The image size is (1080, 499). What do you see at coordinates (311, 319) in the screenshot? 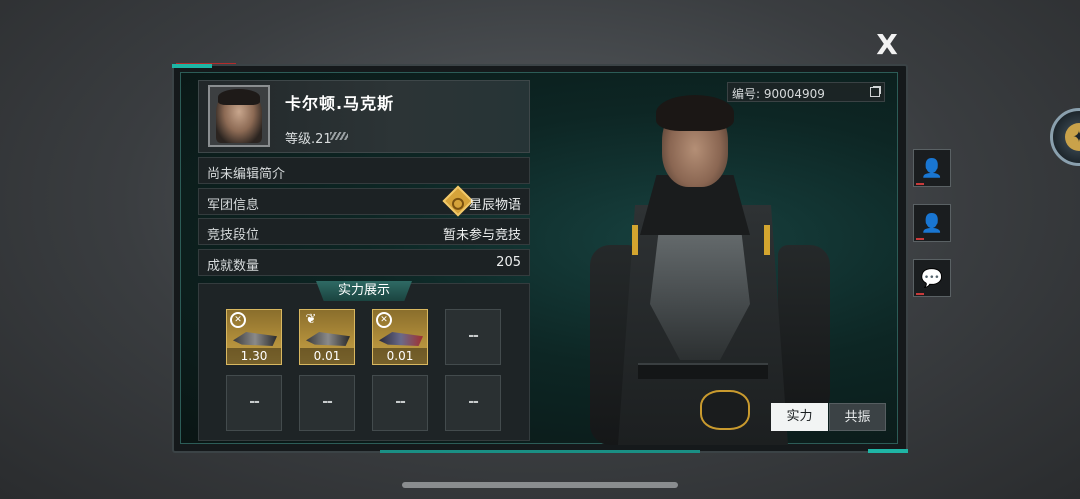
I see `leaf-icon: ❦` at bounding box center [311, 319].